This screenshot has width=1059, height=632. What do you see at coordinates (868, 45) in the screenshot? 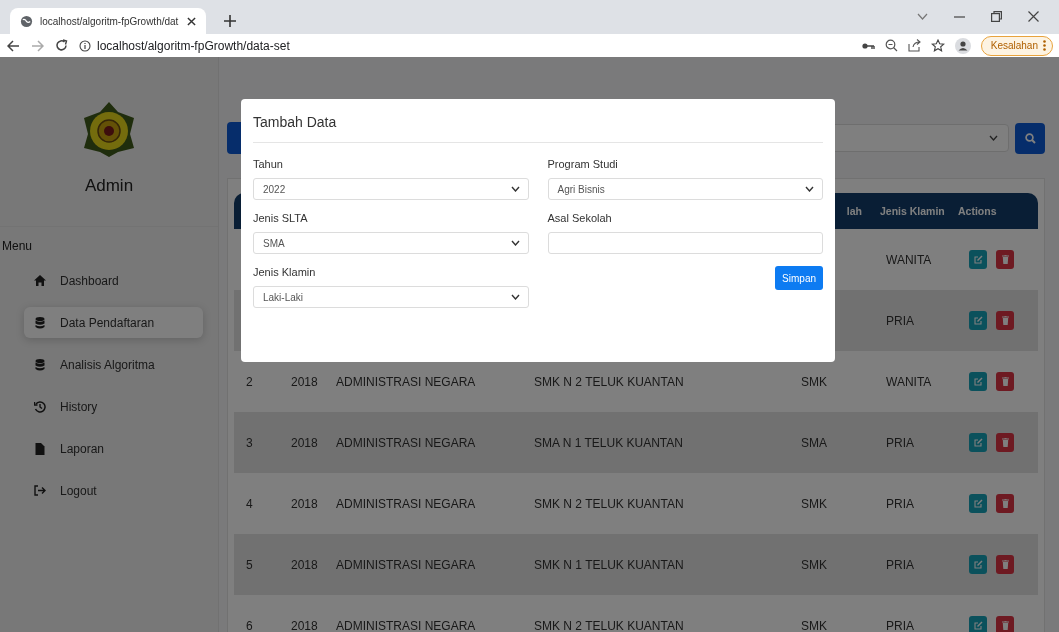
I see `key-icon` at bounding box center [868, 45].